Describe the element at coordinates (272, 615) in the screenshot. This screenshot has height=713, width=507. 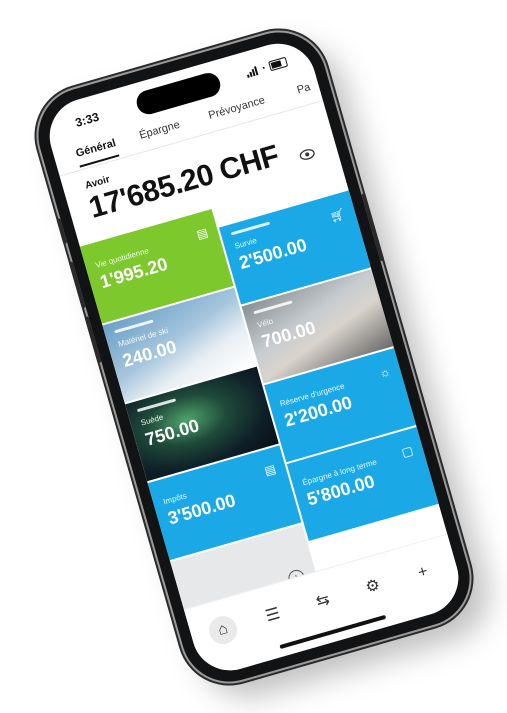
I see `list-icon: ☰` at that location.